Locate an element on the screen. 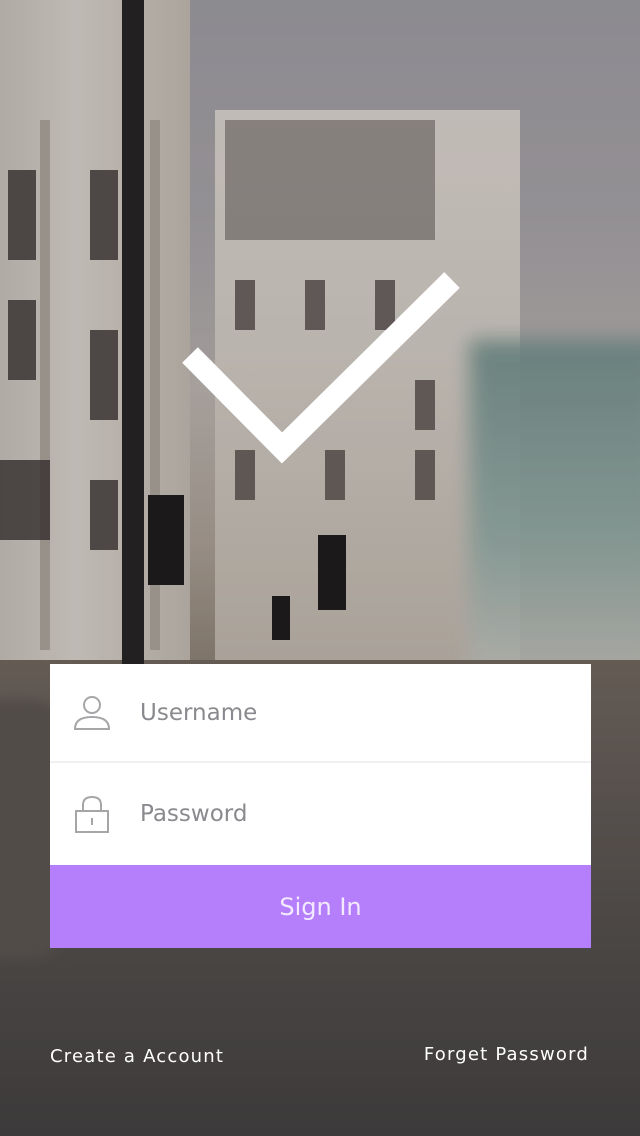  username-field is located at coordinates (320, 713).